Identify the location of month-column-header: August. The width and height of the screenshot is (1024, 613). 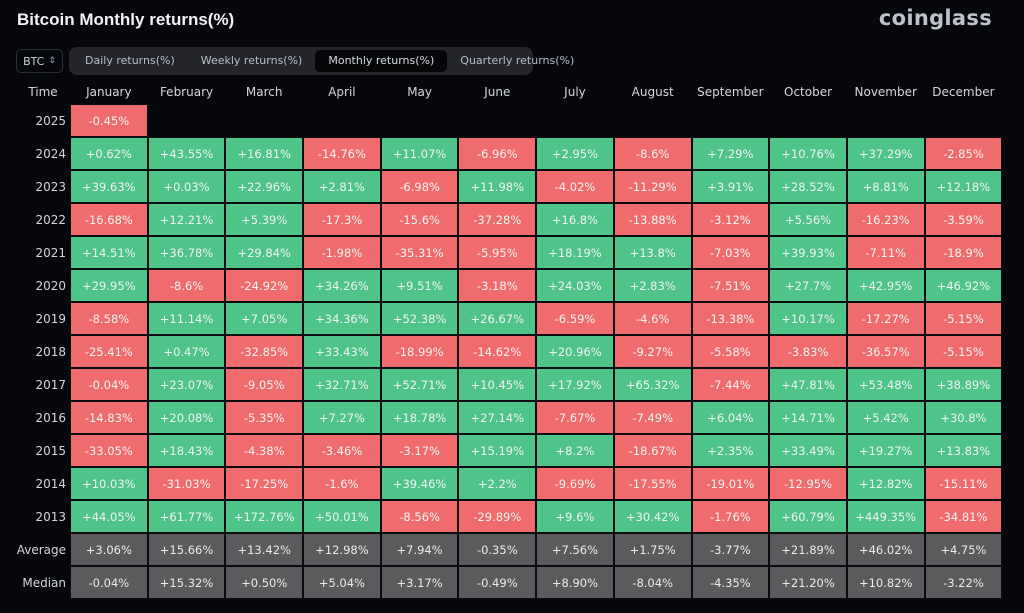
(652, 92).